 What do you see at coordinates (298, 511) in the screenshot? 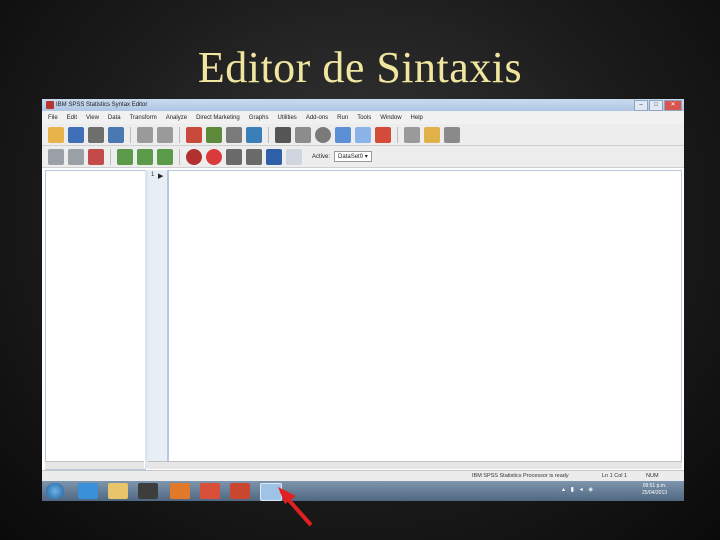
I see `arrow-shaft` at bounding box center [298, 511].